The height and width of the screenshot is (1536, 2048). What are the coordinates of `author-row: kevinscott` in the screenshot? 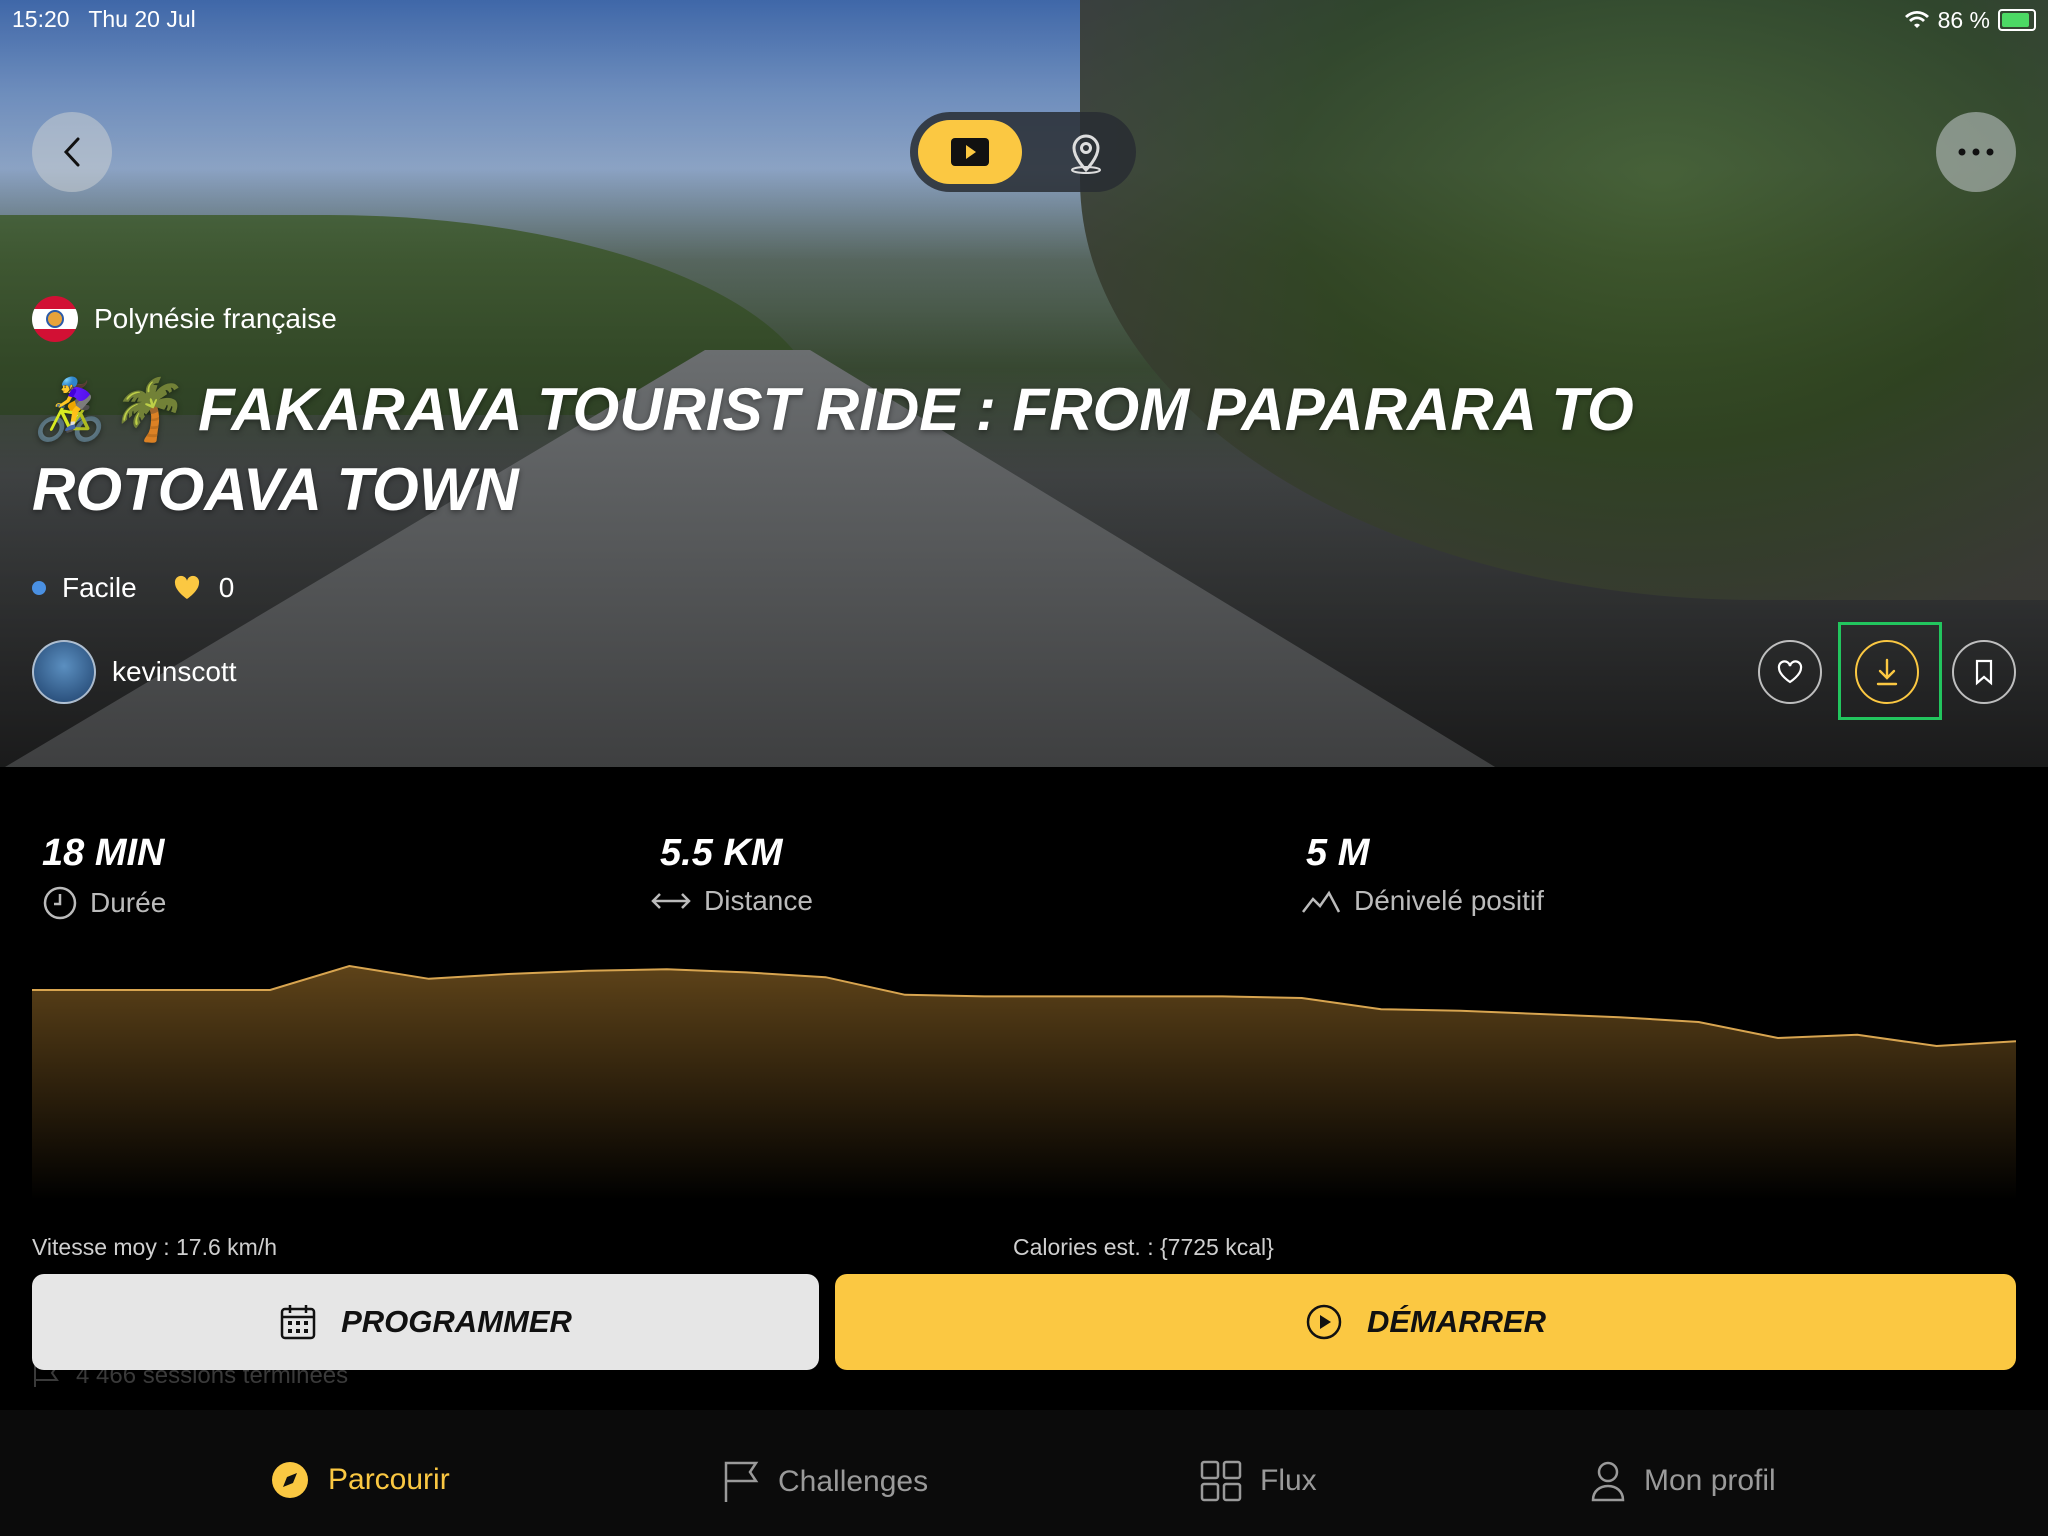 It's located at (134, 672).